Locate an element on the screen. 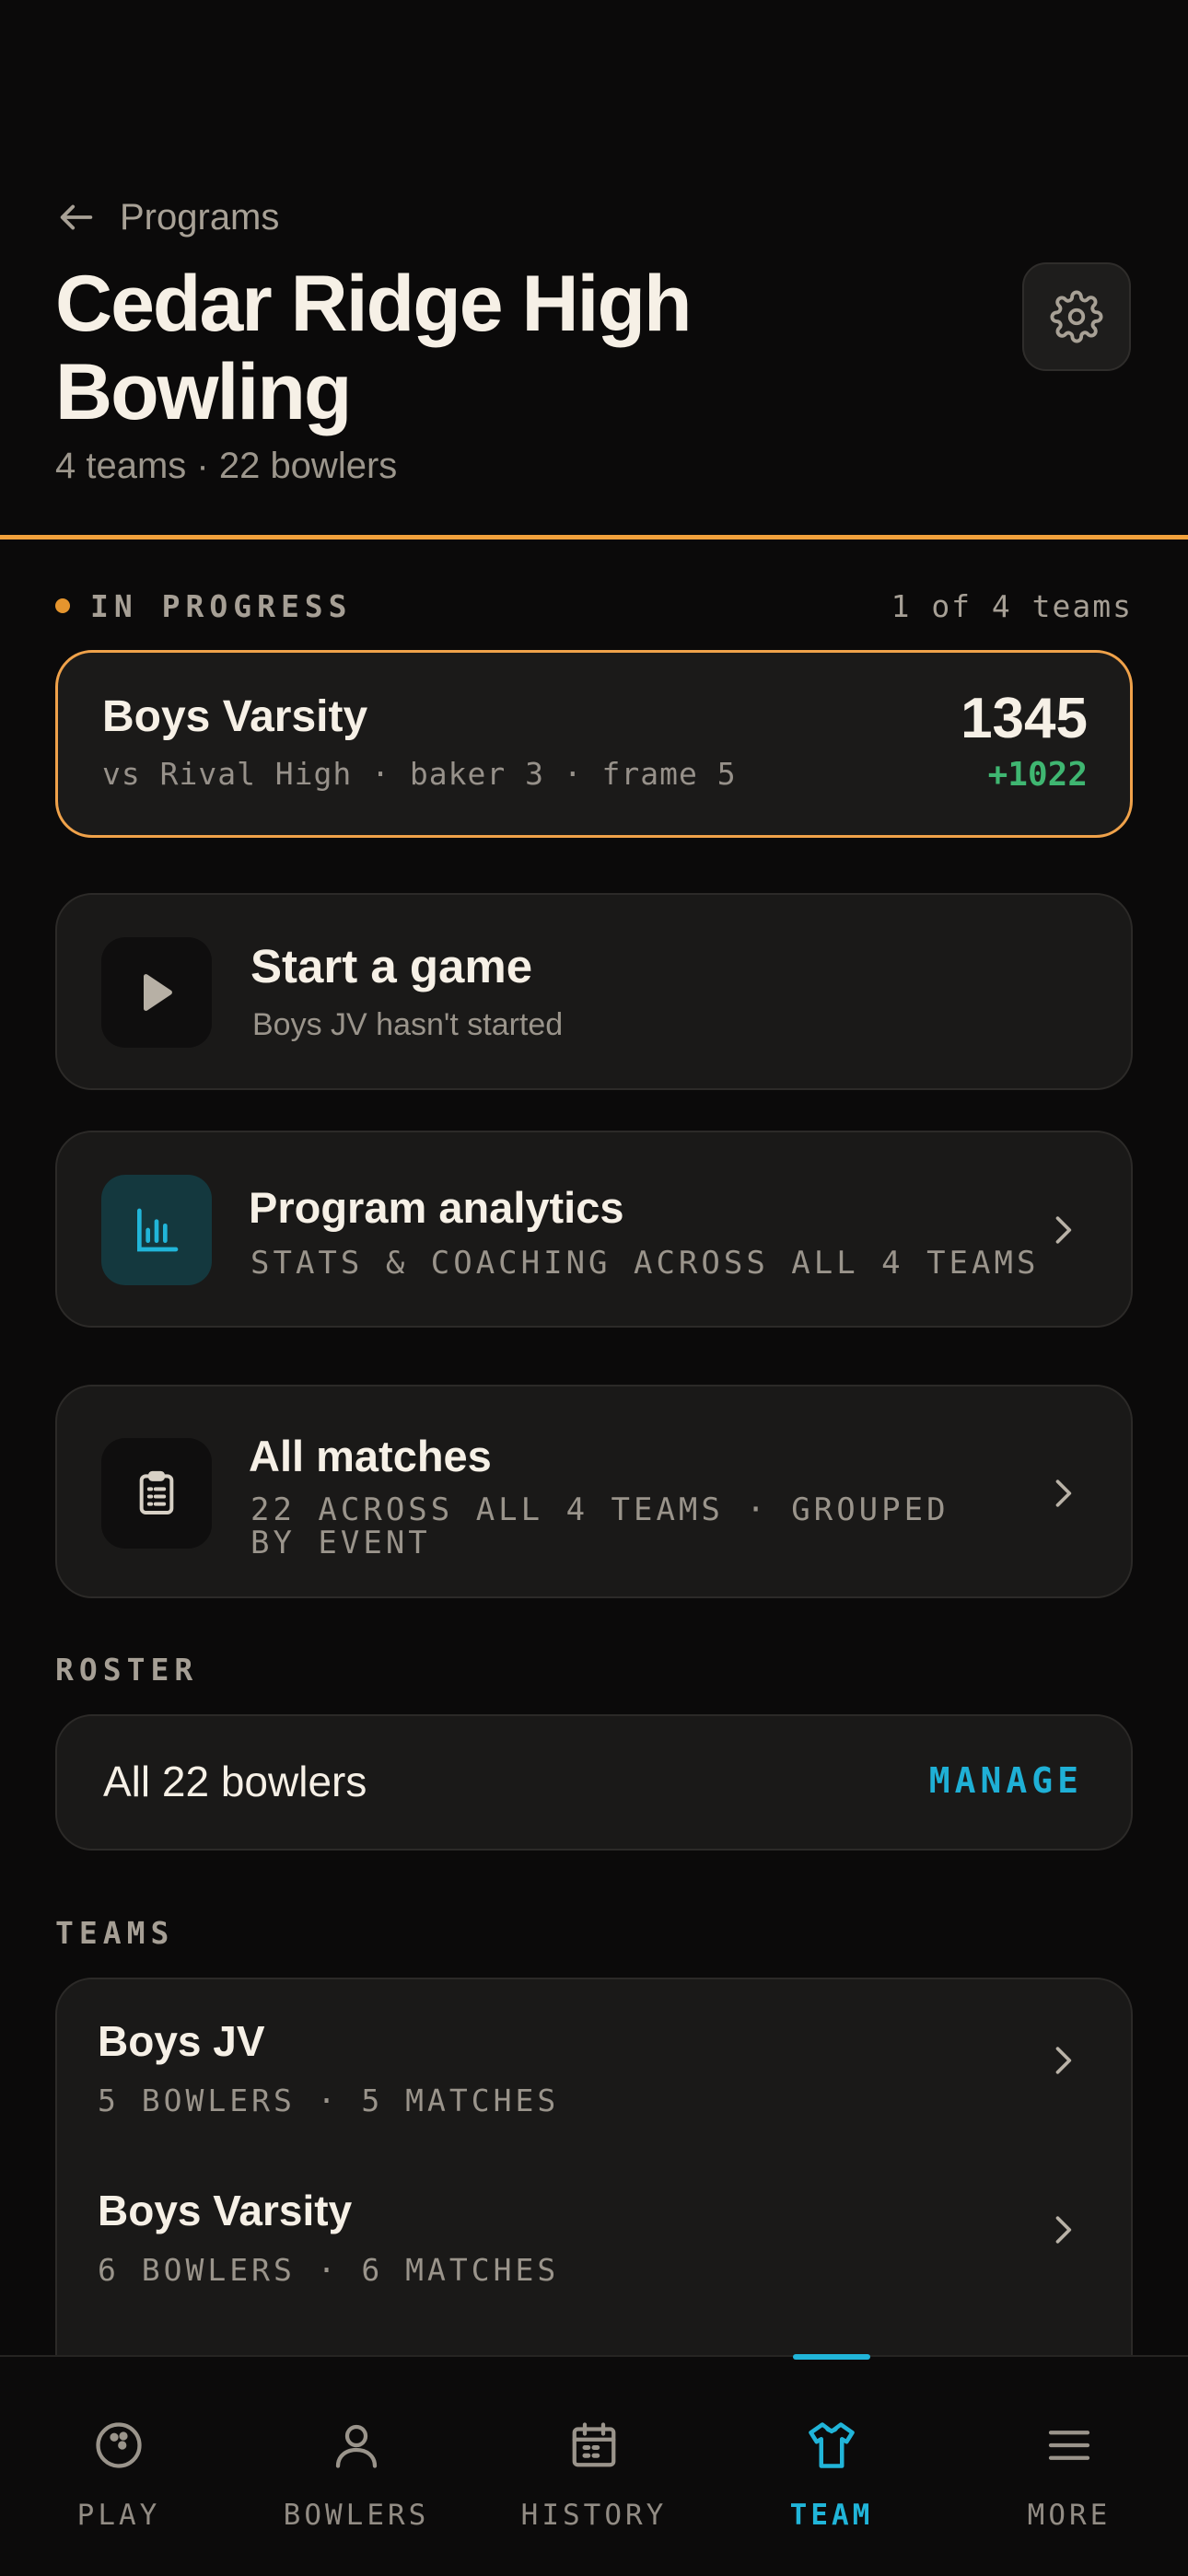  back-label: Programs is located at coordinates (200, 217).